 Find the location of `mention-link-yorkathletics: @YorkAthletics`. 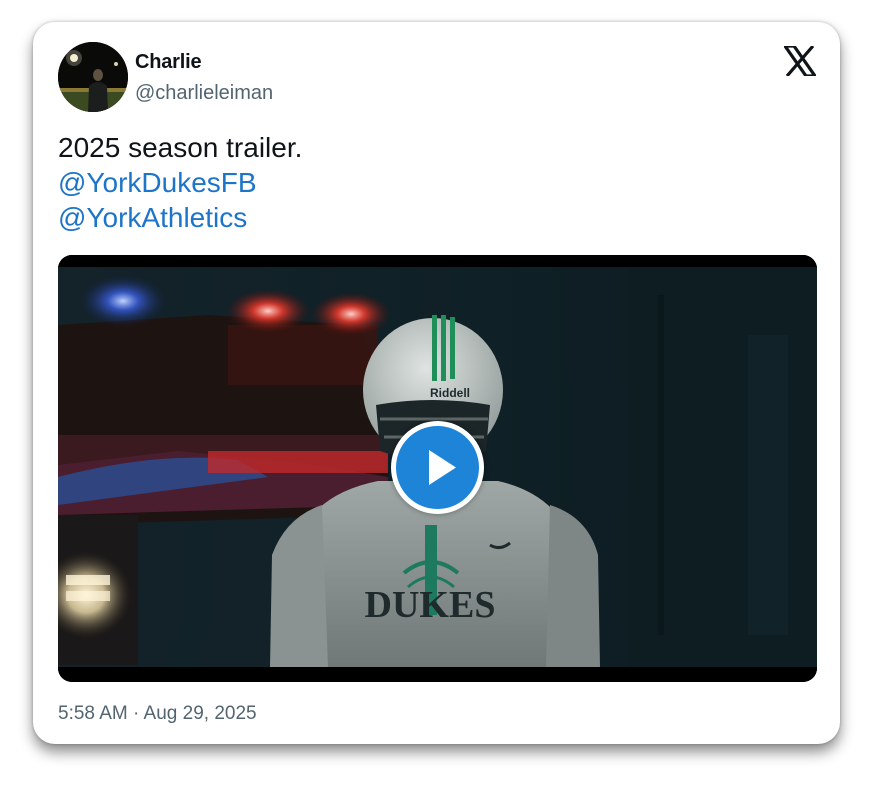

mention-link-yorkathletics: @YorkAthletics is located at coordinates (180, 217).